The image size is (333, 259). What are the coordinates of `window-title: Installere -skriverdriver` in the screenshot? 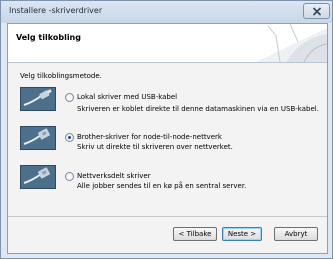 It's located at (56, 10).